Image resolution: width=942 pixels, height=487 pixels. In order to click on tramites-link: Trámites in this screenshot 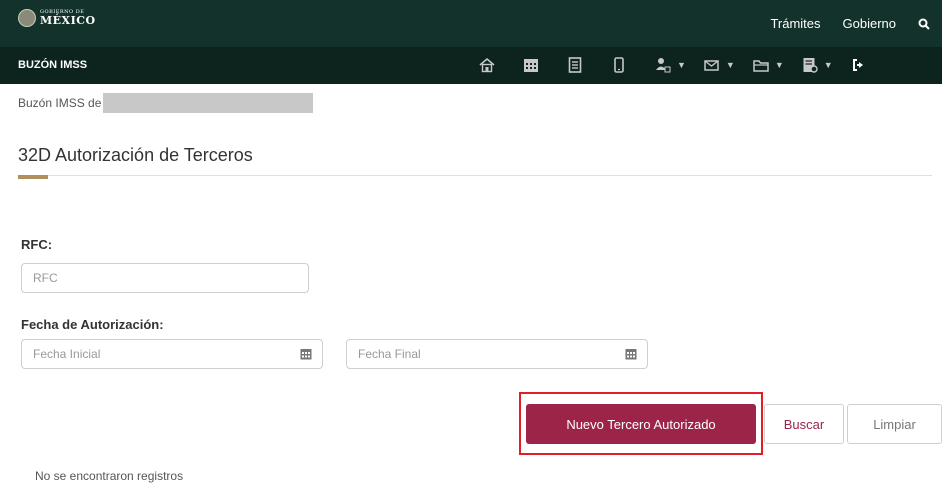, I will do `click(795, 23)`.